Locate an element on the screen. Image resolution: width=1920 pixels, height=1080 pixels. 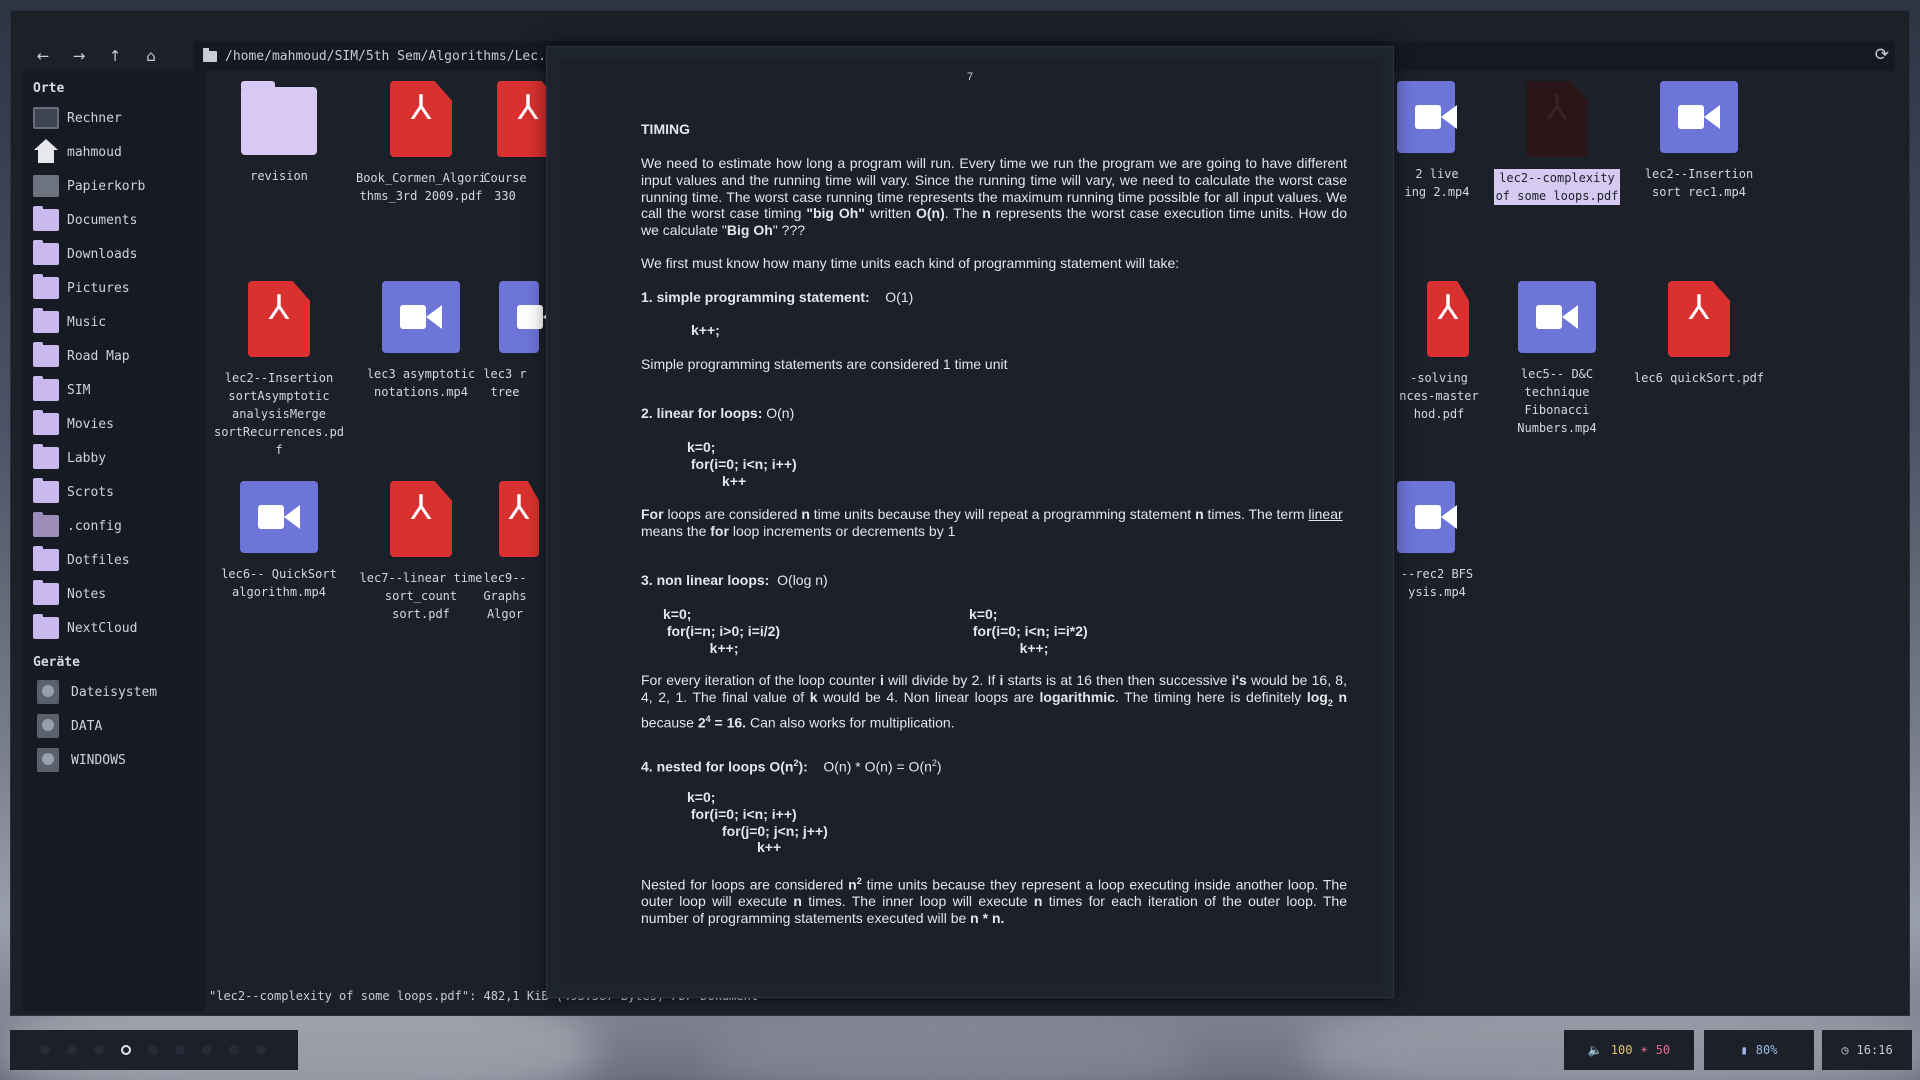
sidebar-item-dateisystem: Dateisystem is located at coordinates (114, 692).